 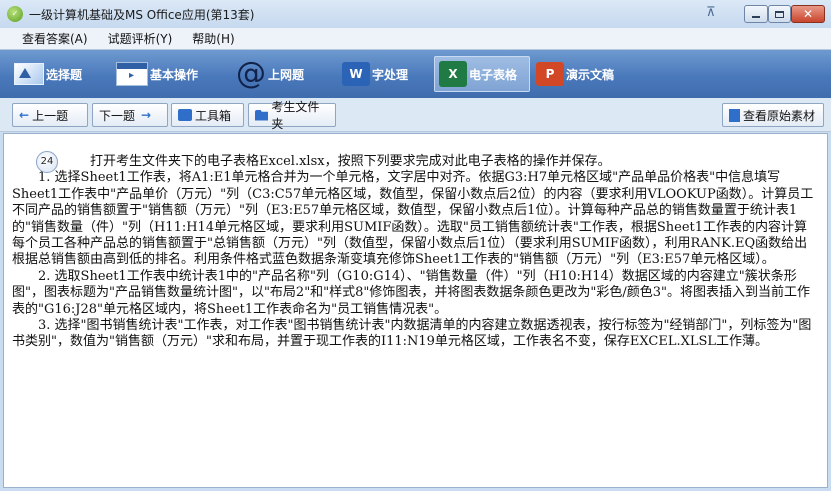 What do you see at coordinates (493, 74) in the screenshot?
I see `ribbon-tab-label: 电子表格` at bounding box center [493, 74].